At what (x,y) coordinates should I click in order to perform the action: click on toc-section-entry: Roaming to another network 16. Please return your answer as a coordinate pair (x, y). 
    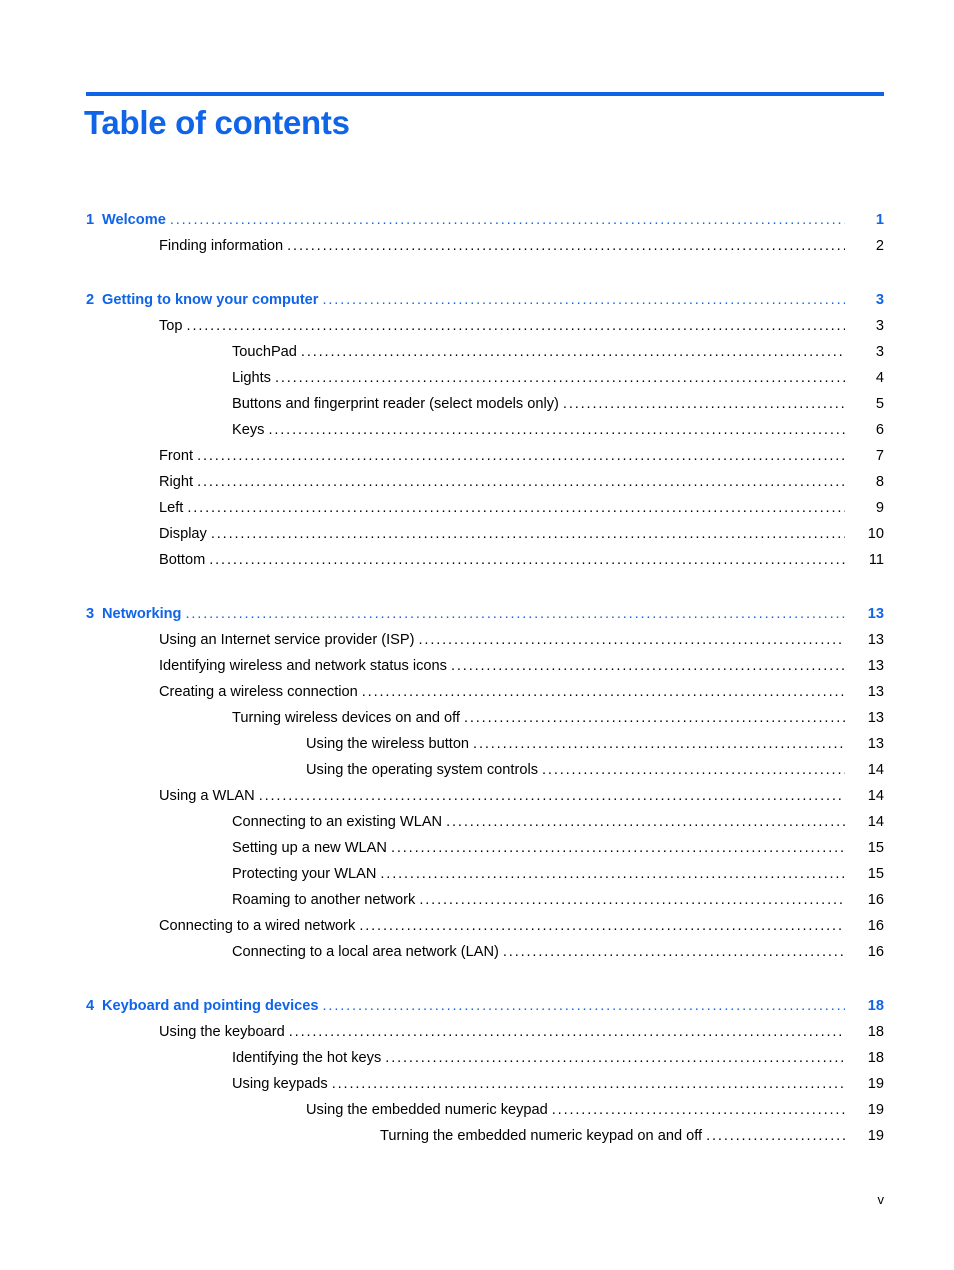
    Looking at the image, I should click on (477, 905).